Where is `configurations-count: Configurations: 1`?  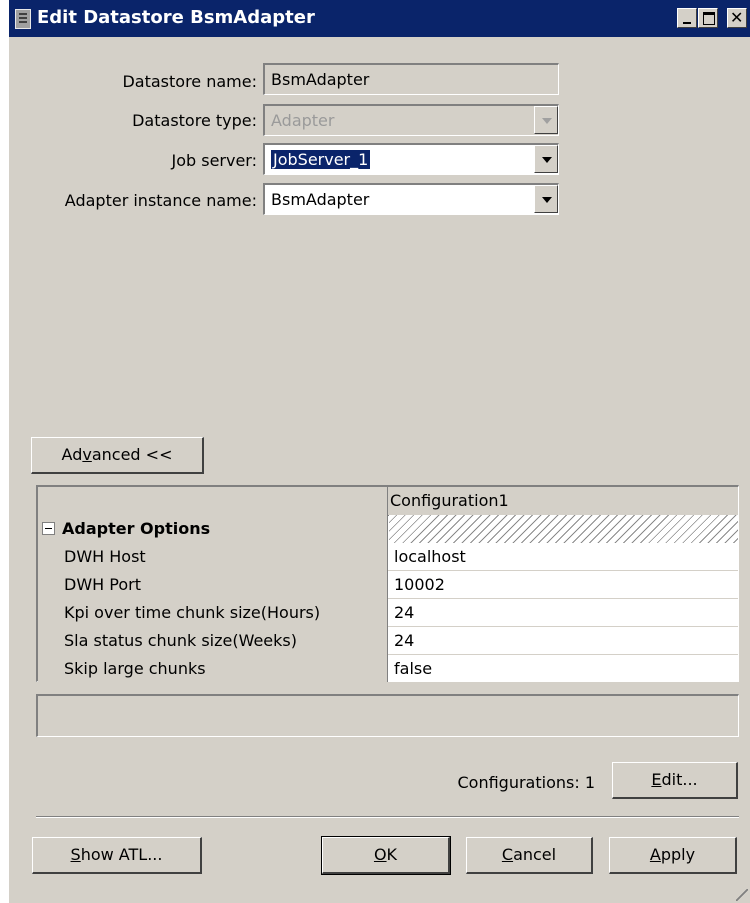 configurations-count: Configurations: 1 is located at coordinates (526, 782).